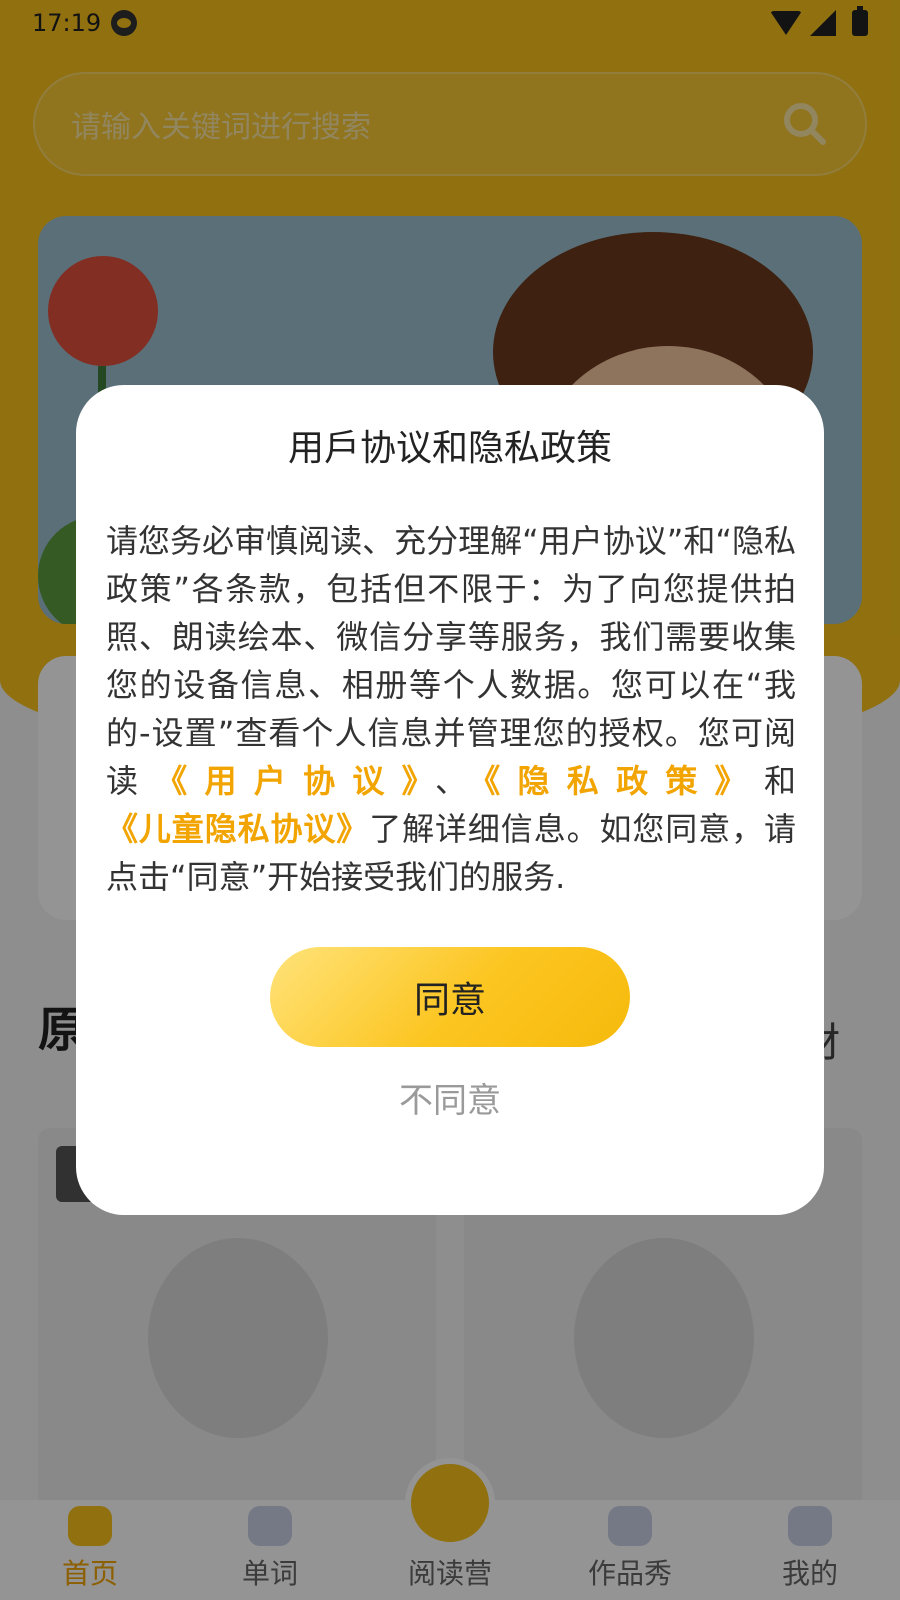 This screenshot has width=900, height=1600. What do you see at coordinates (450, 997) in the screenshot?
I see `agree-button: 同意` at bounding box center [450, 997].